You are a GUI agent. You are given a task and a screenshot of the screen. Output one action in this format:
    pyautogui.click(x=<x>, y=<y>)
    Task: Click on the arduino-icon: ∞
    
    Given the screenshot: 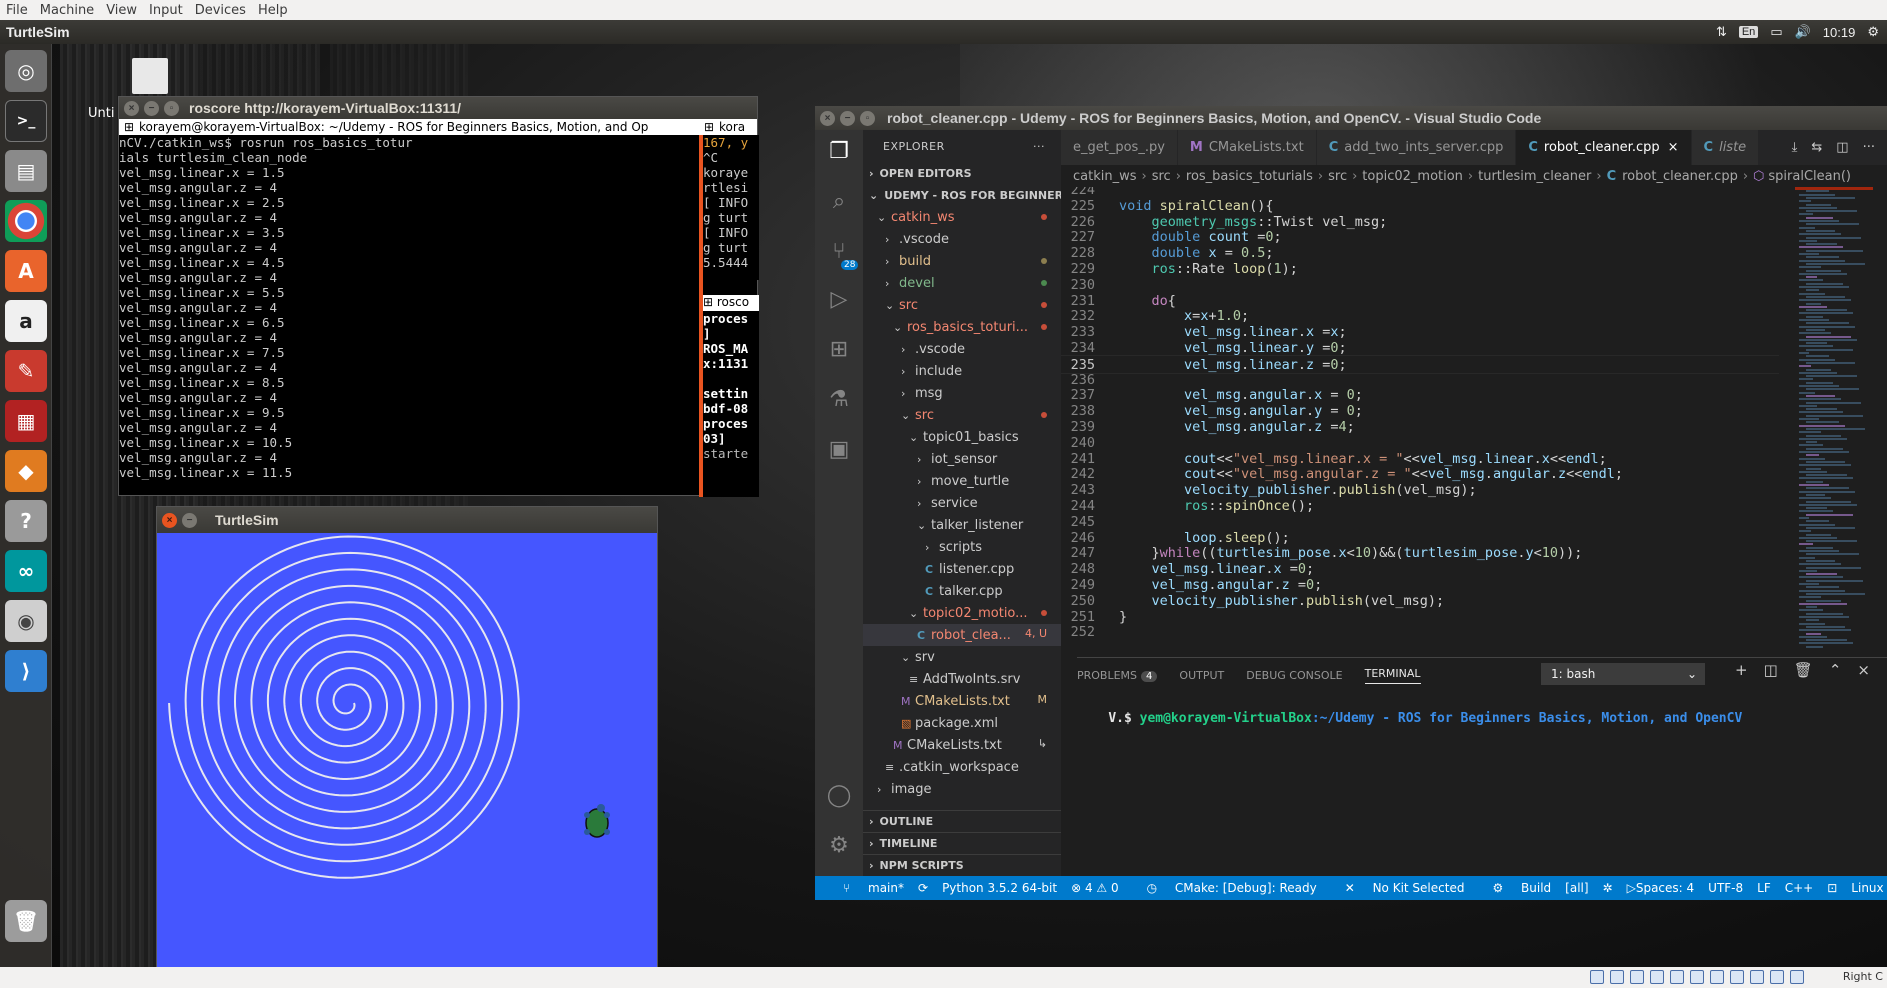 What is the action you would take?
    pyautogui.click(x=26, y=571)
    